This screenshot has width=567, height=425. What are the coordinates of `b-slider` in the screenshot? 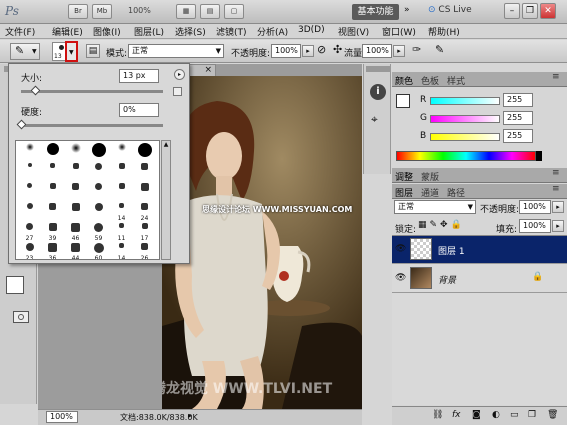 It's located at (465, 137).